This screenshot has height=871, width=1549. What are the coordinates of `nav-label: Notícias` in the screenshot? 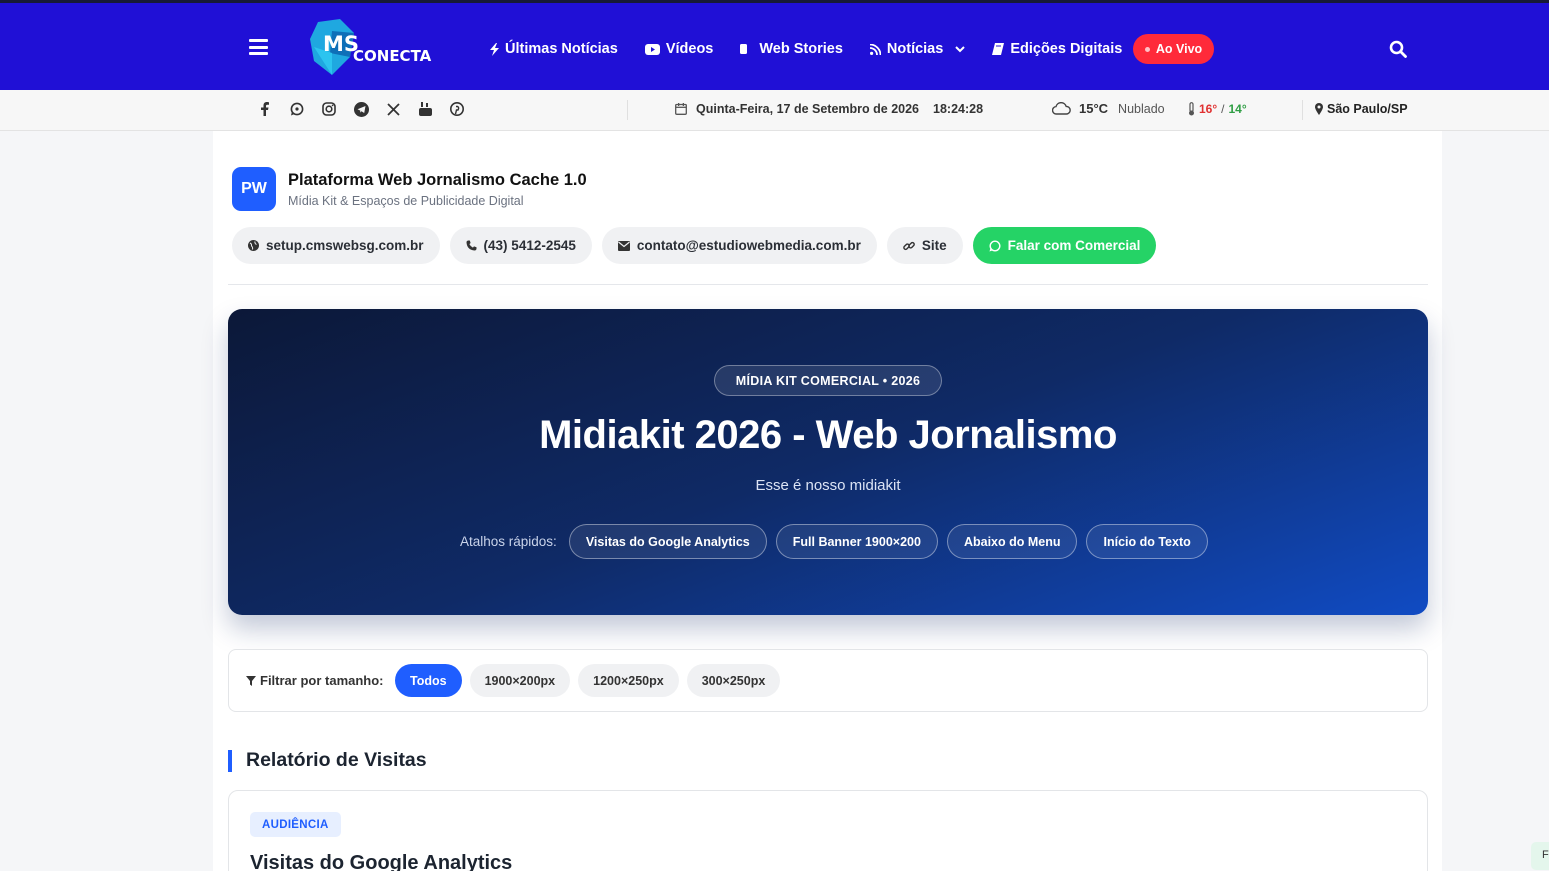 It's located at (915, 49).